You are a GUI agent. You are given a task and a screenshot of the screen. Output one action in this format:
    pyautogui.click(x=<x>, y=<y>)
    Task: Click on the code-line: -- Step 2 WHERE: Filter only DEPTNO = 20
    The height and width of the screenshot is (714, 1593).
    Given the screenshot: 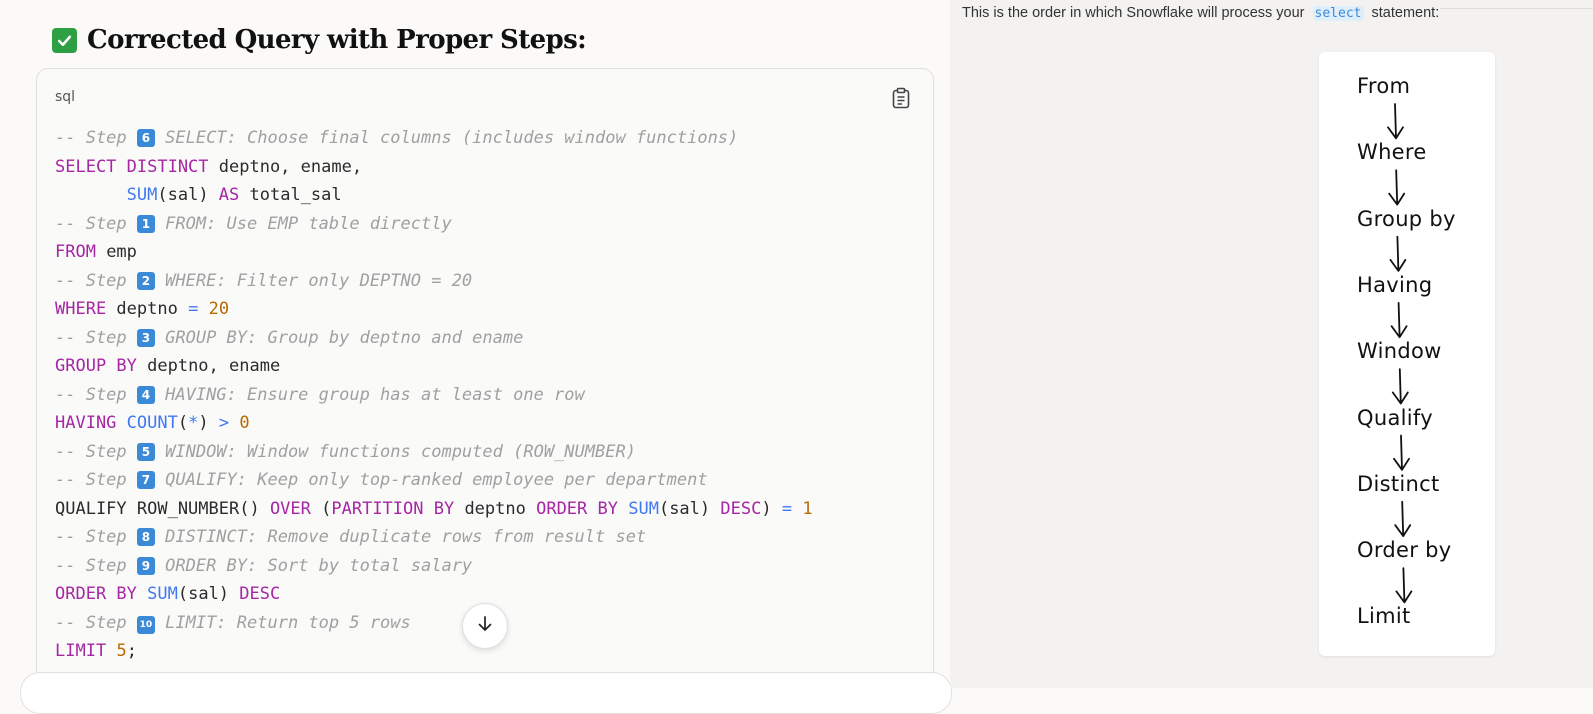 What is the action you would take?
    pyautogui.click(x=434, y=281)
    